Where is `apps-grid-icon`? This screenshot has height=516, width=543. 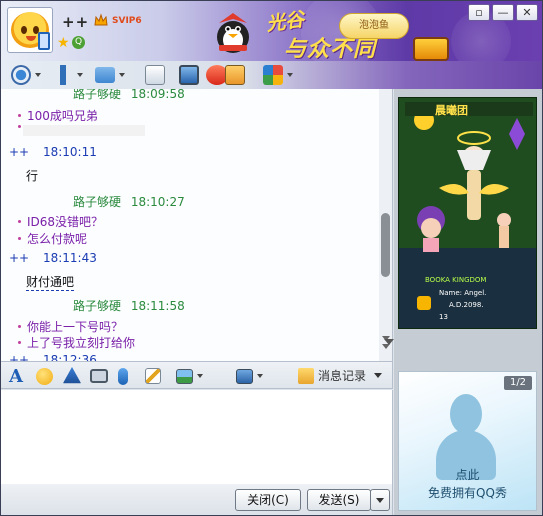 apps-grid-icon is located at coordinates (273, 75).